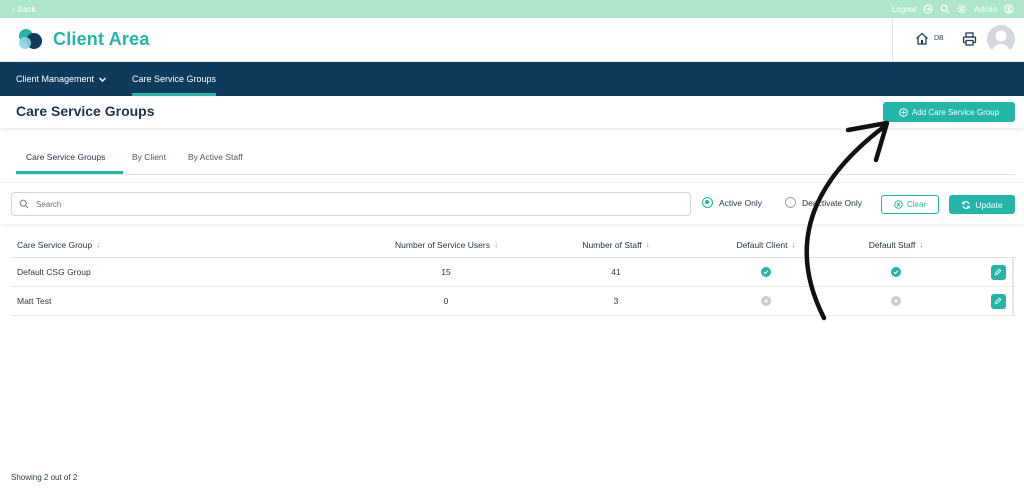 Image resolution: width=1024 pixels, height=495 pixels. Describe the element at coordinates (55, 244) in the screenshot. I see `column-header-label: Care Service Group` at that location.